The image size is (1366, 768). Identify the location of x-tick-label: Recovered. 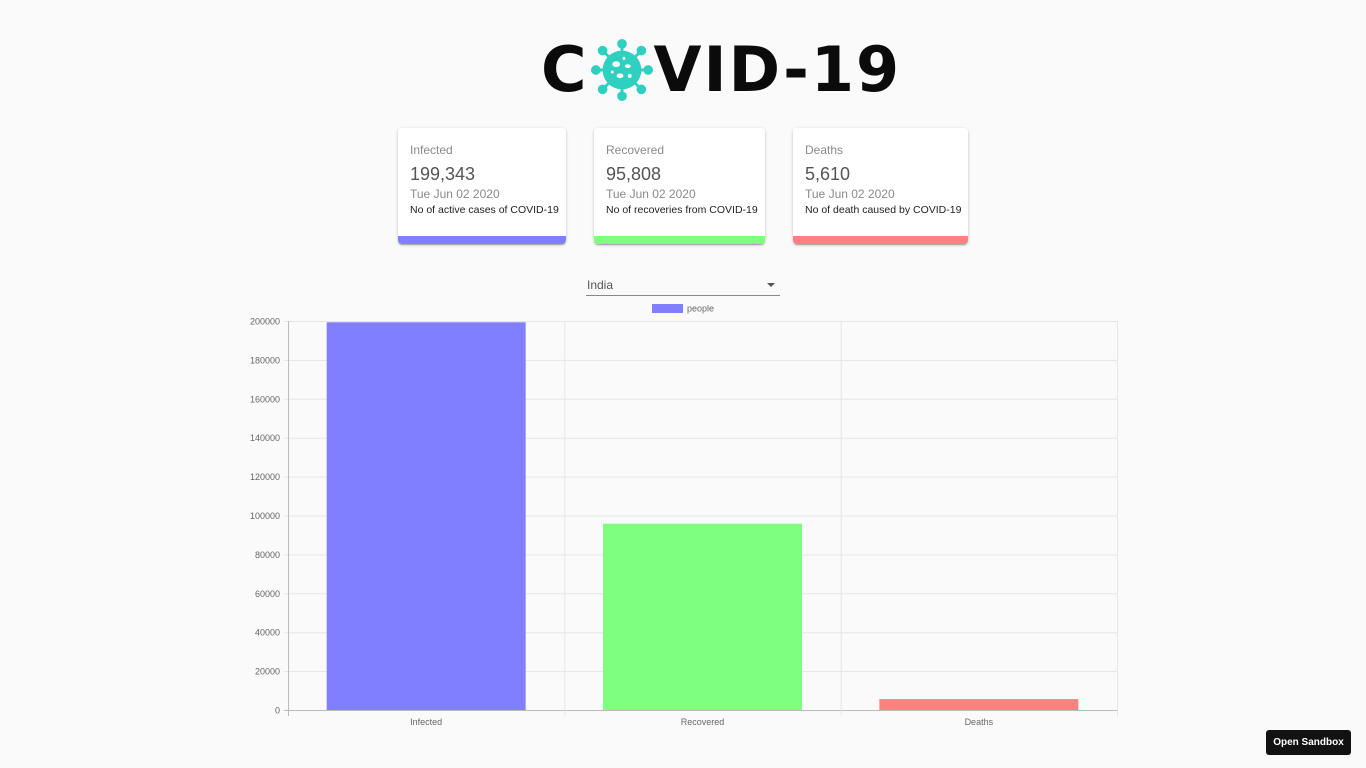
(703, 722).